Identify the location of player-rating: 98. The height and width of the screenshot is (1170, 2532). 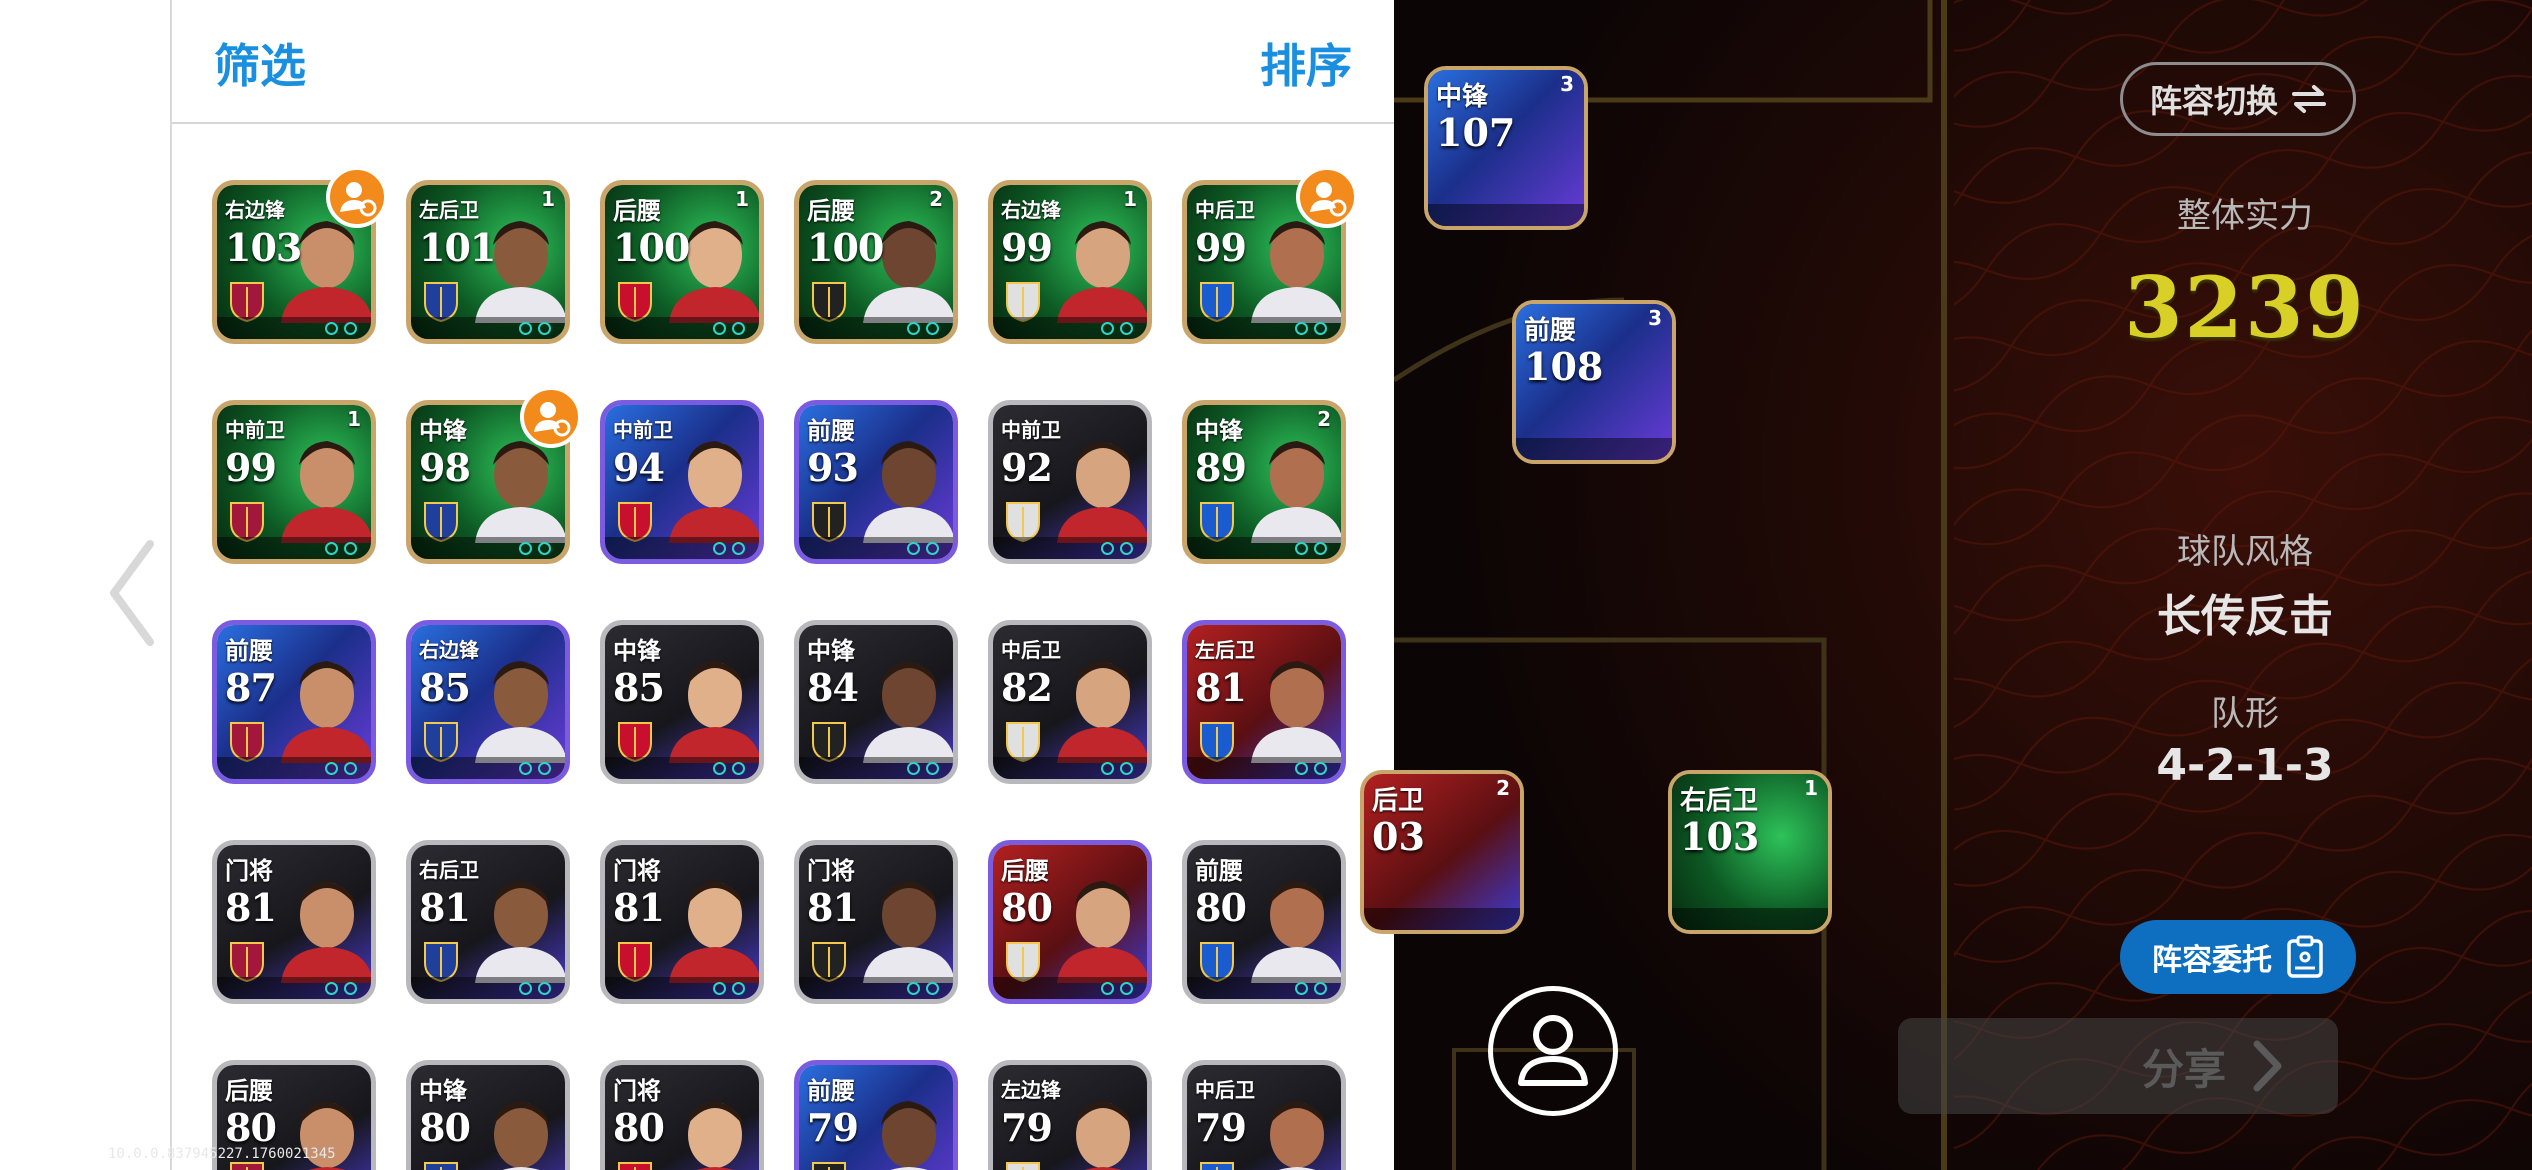
(445, 467).